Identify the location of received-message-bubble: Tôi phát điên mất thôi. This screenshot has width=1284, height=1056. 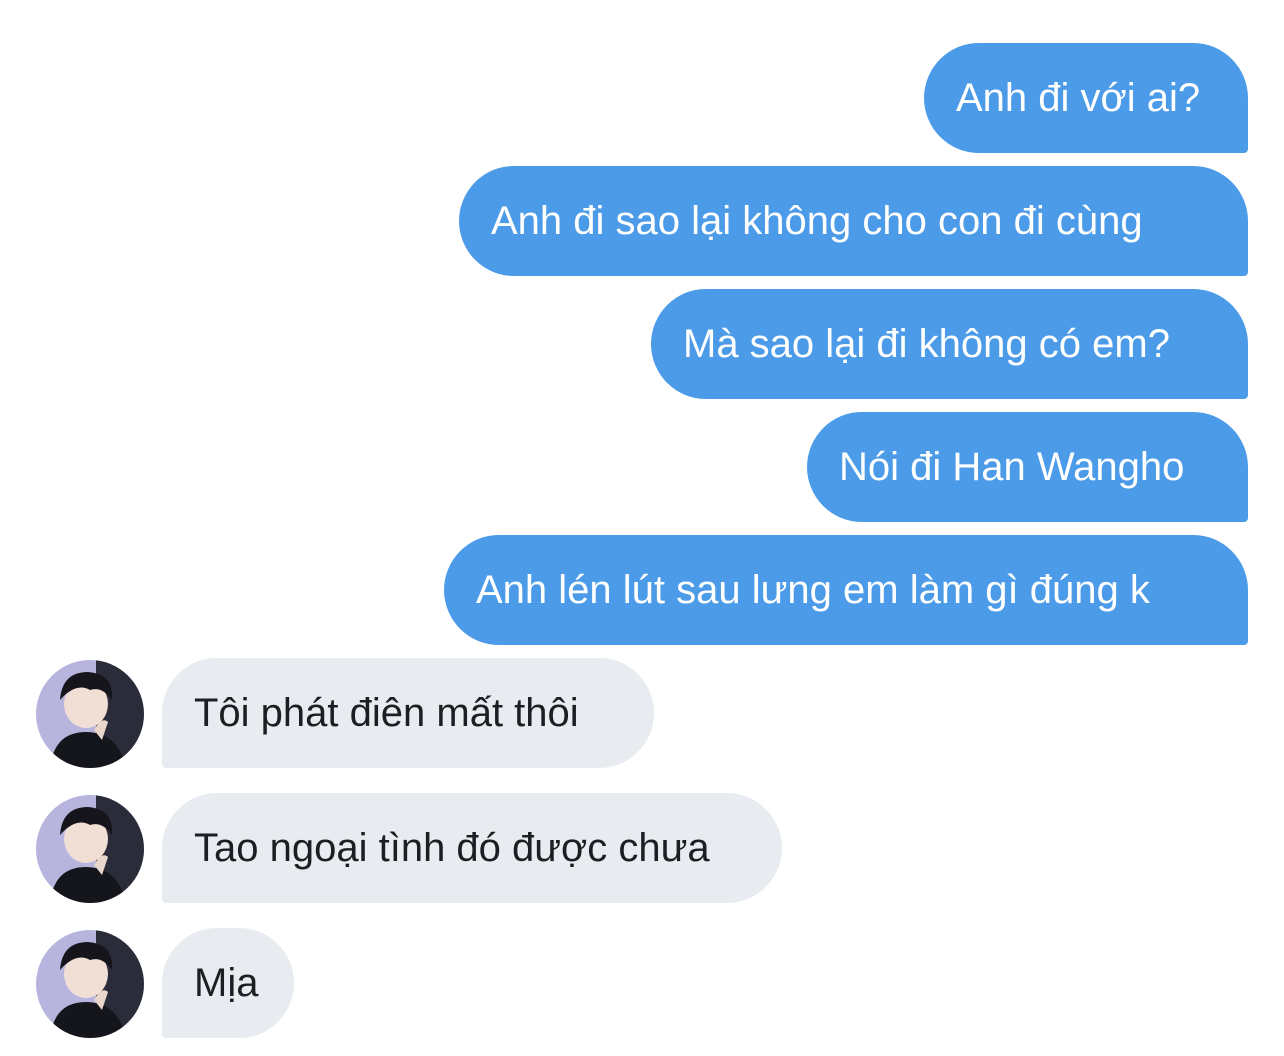
(408, 713).